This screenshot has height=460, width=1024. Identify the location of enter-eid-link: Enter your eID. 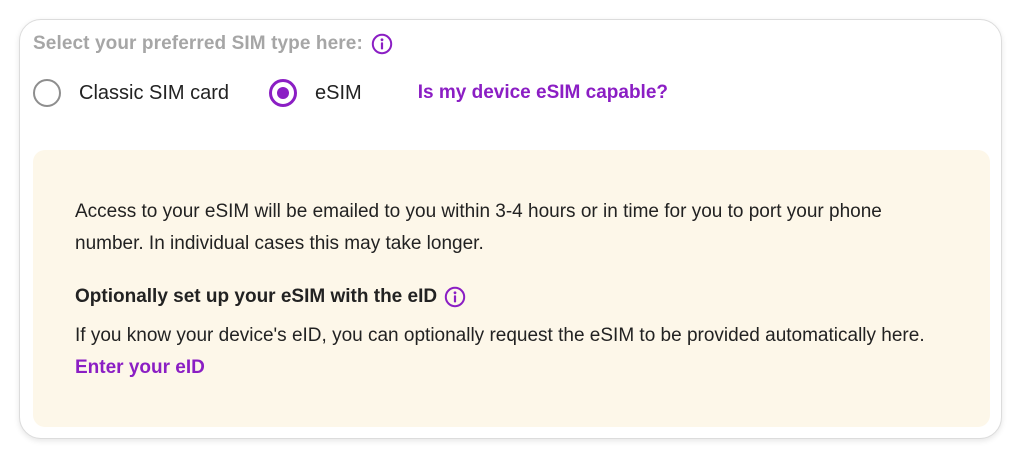
(140, 367).